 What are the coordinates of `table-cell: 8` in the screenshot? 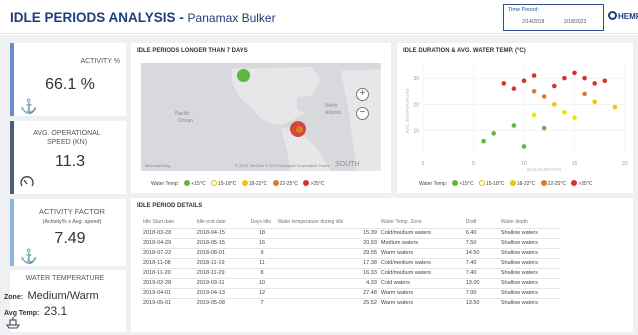 It's located at (262, 272).